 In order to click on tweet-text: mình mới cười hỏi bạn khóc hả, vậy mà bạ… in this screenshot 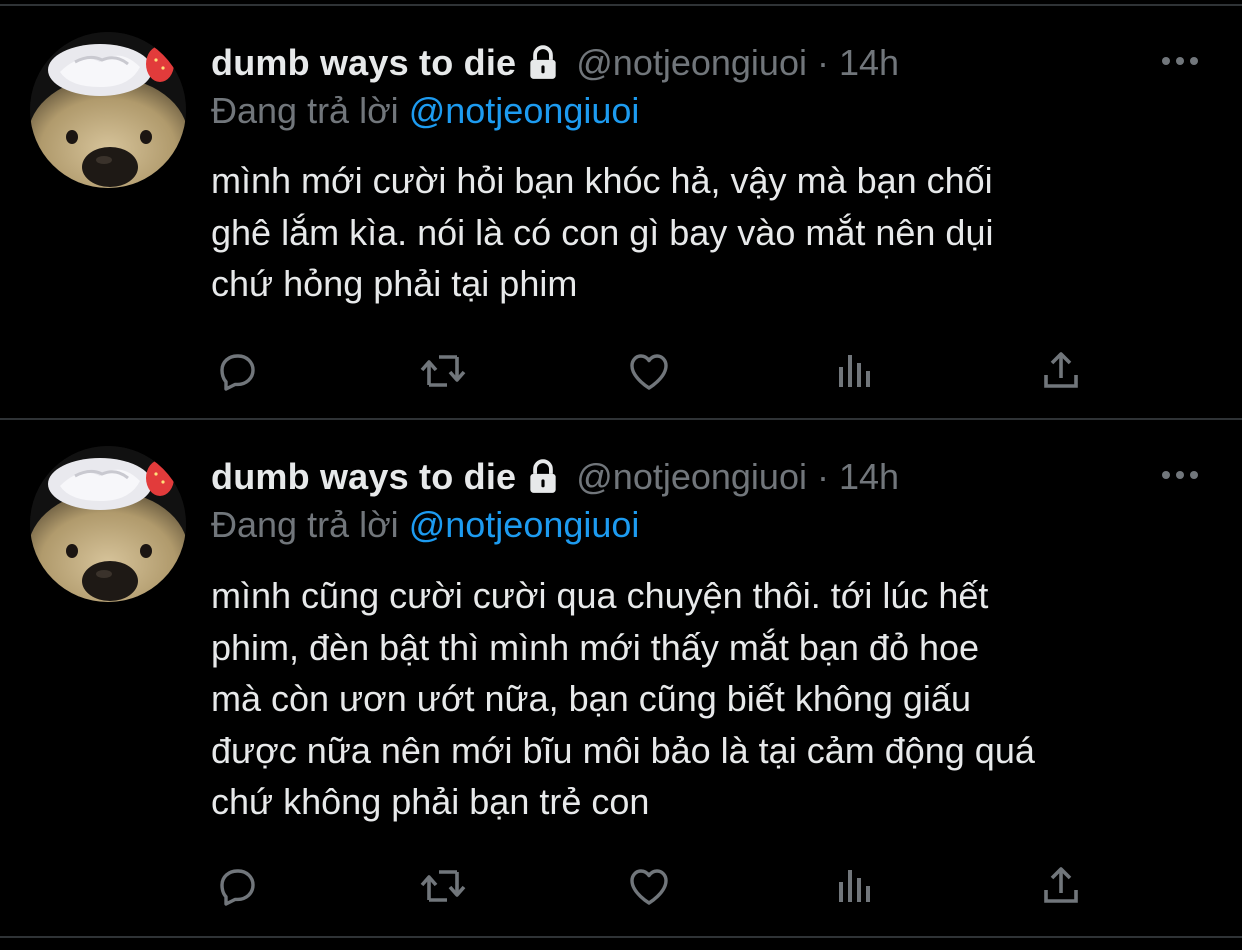, I will do `click(711, 232)`.